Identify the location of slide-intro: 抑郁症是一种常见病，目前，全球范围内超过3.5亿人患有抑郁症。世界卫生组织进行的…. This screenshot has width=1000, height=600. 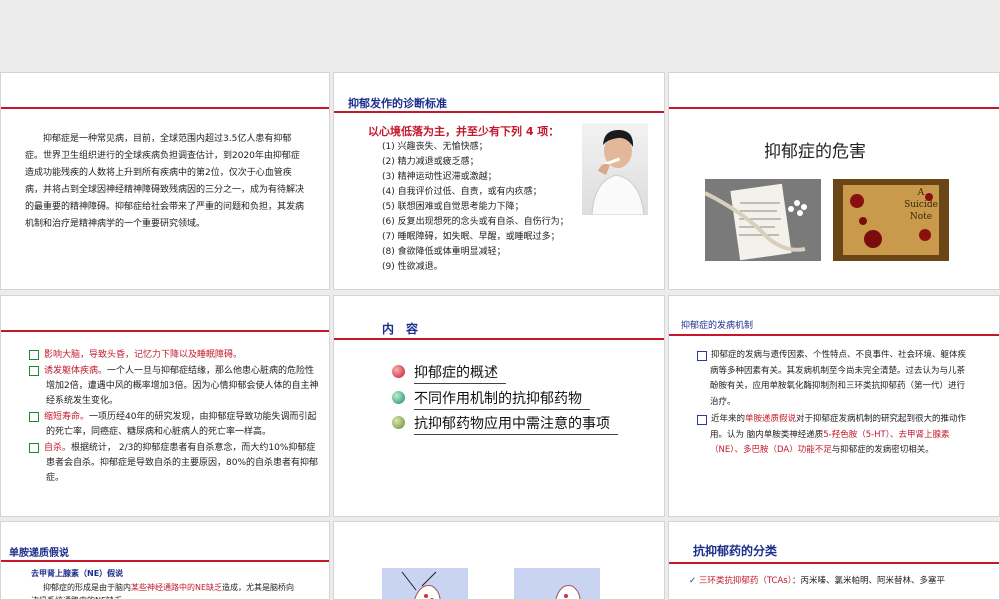
(165, 181).